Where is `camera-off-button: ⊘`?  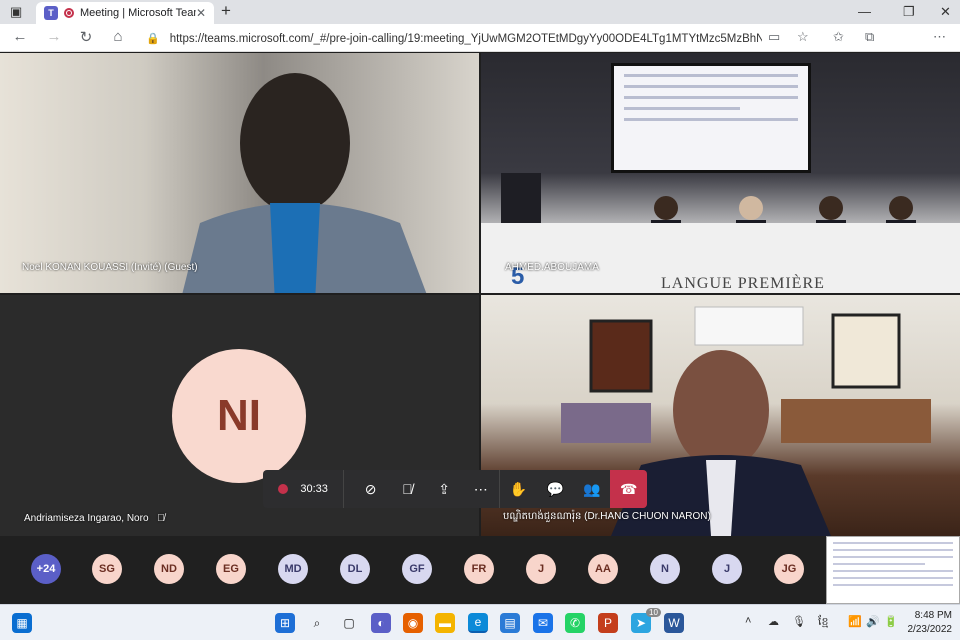 camera-off-button: ⊘ is located at coordinates (370, 489).